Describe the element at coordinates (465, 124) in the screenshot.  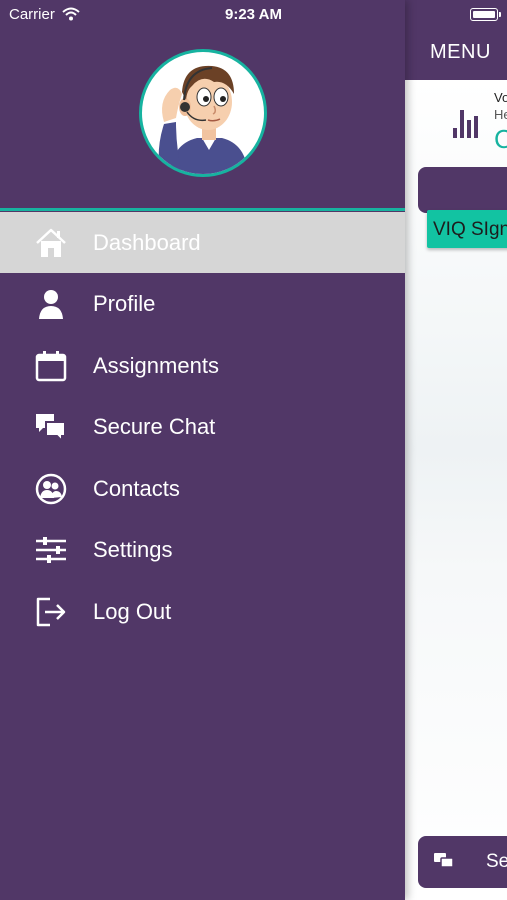
I see `bar-chart-icon` at that location.